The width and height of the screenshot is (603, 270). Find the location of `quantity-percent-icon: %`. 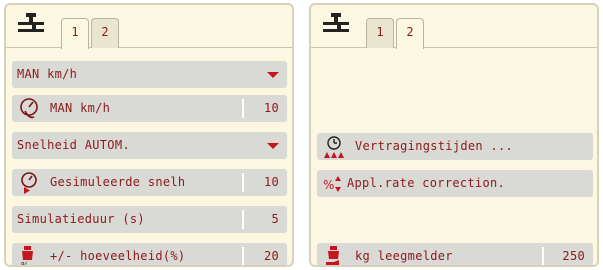

quantity-percent-icon: % is located at coordinates (27, 256).